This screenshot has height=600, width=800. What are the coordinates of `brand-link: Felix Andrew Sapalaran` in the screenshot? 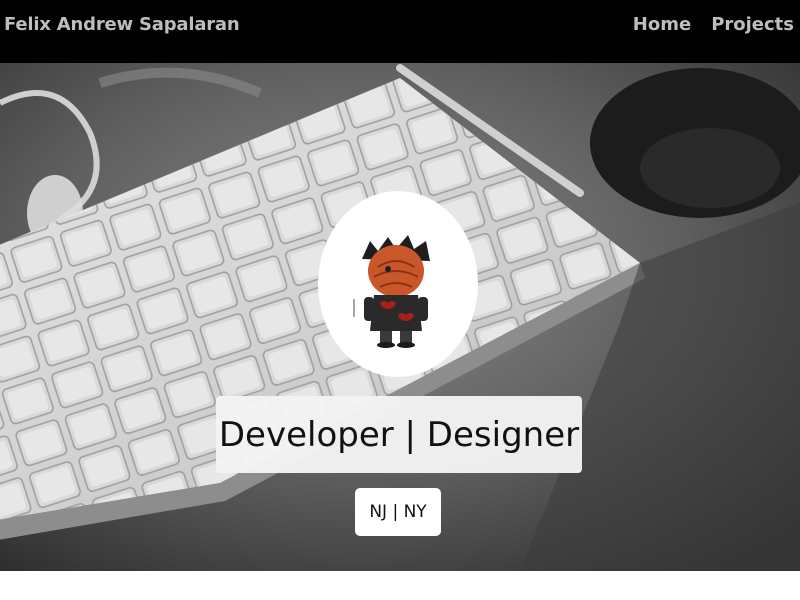 It's located at (122, 24).